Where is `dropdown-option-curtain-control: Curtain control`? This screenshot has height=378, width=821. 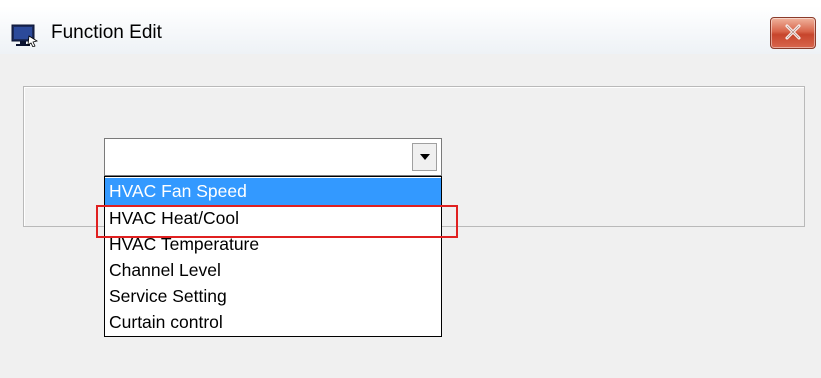 dropdown-option-curtain-control: Curtain control is located at coordinates (273, 322).